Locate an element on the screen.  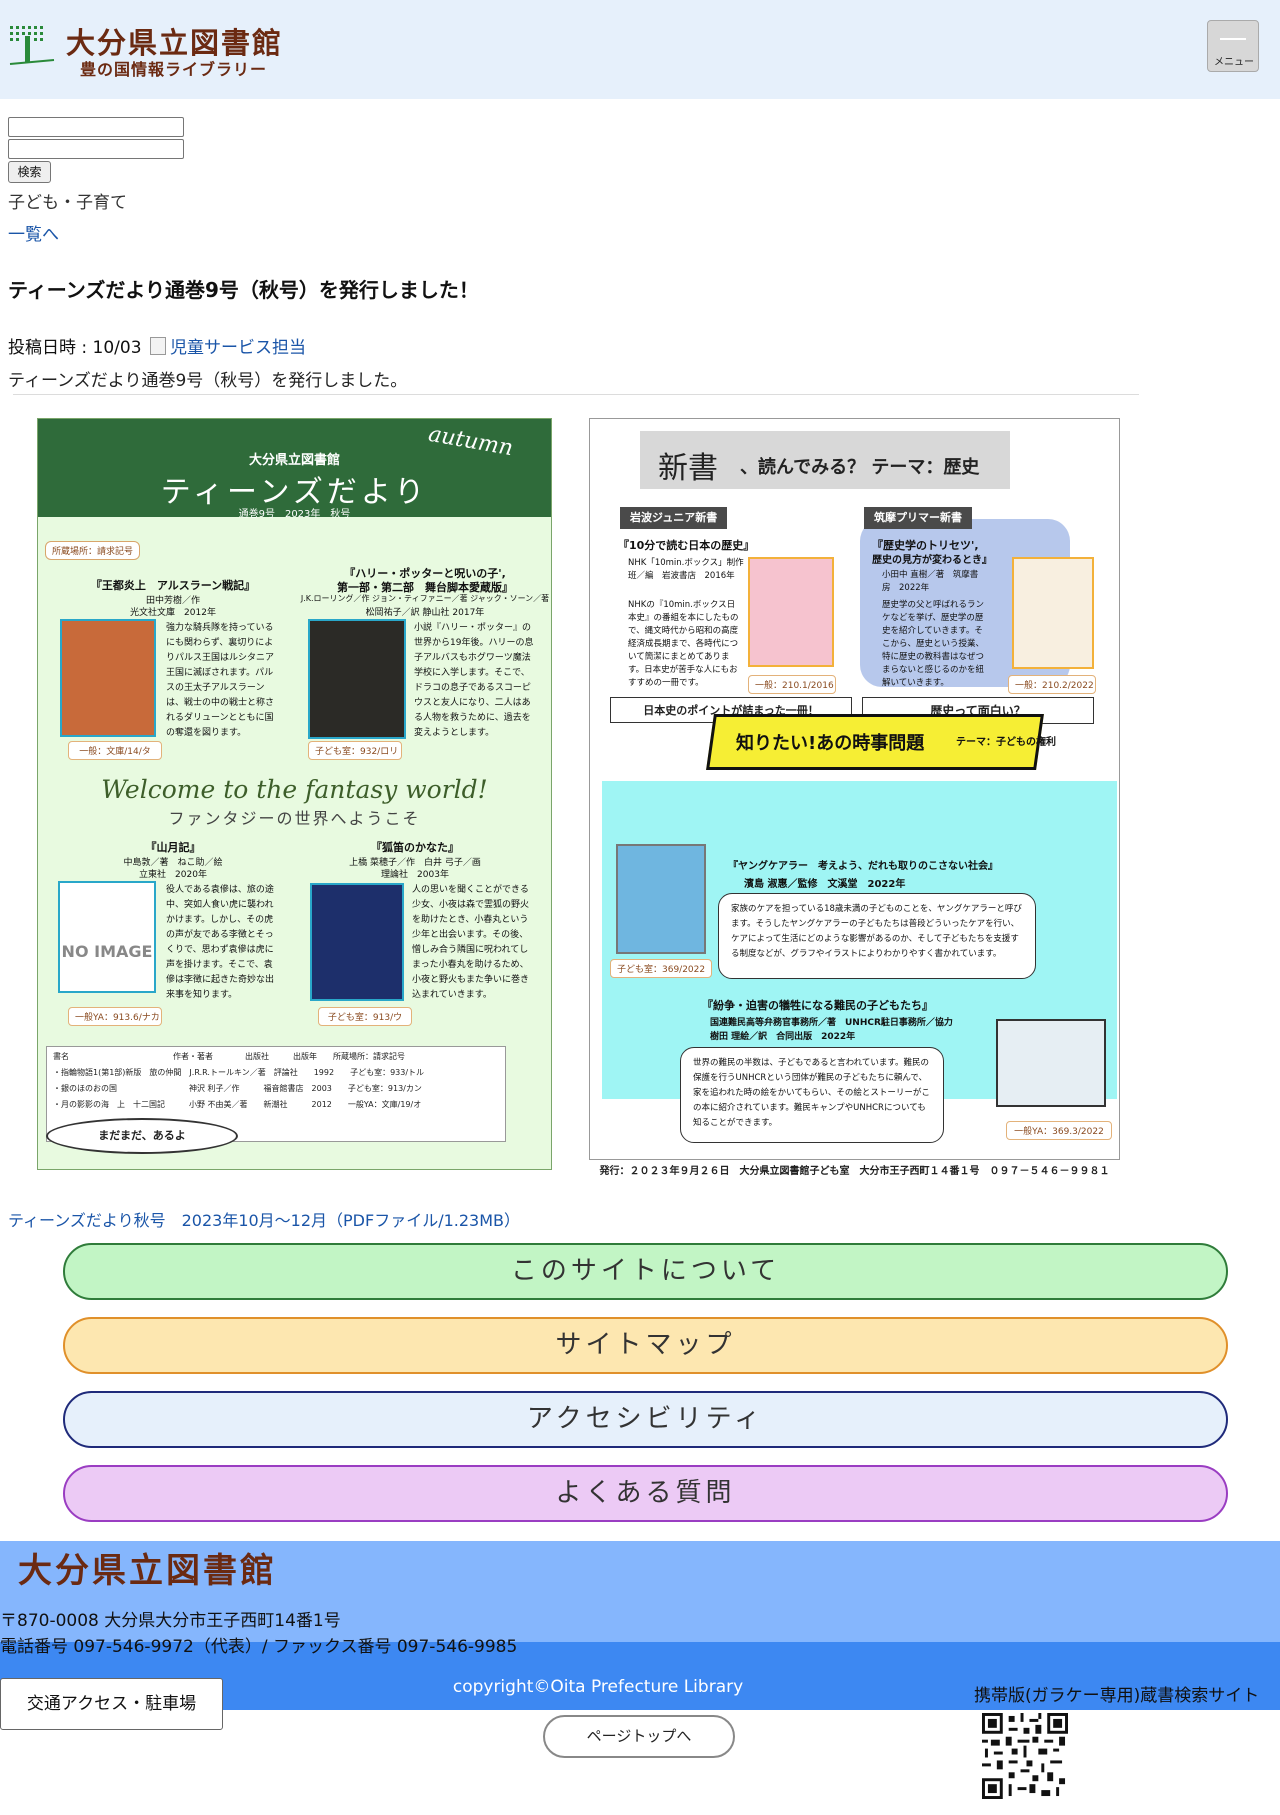
back-to-list-link: 一覧へ is located at coordinates (33, 232).